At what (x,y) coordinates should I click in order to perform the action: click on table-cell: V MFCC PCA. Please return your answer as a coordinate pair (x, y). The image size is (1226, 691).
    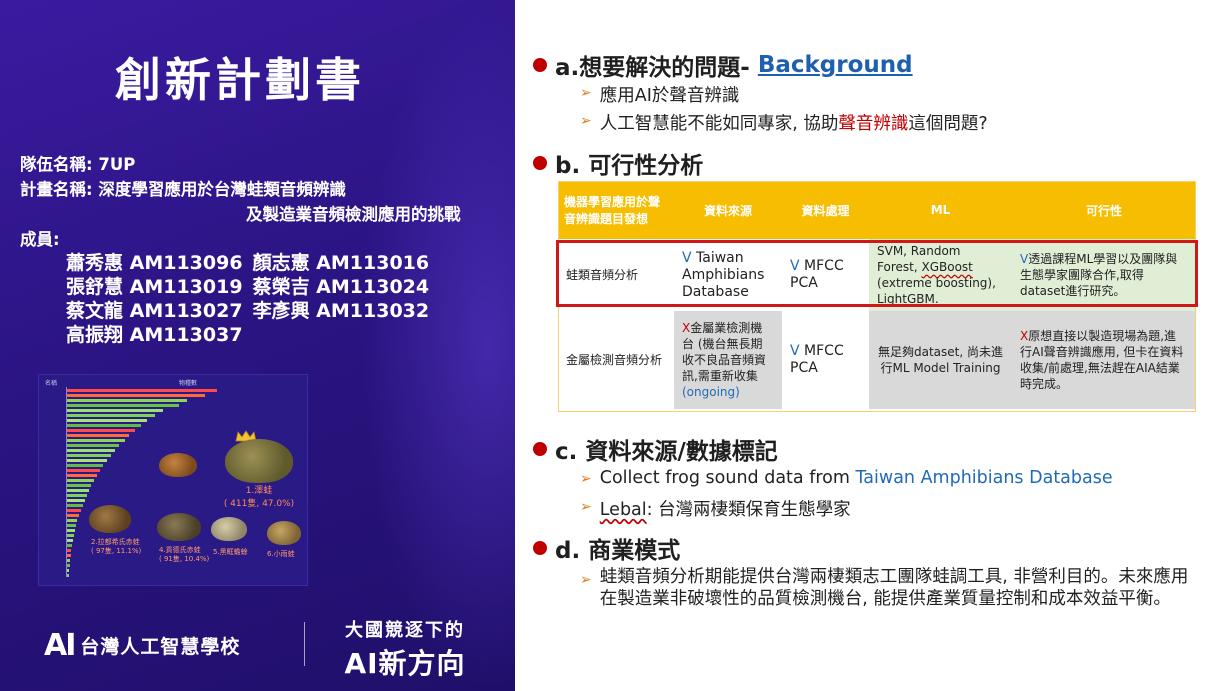
    Looking at the image, I should click on (825, 275).